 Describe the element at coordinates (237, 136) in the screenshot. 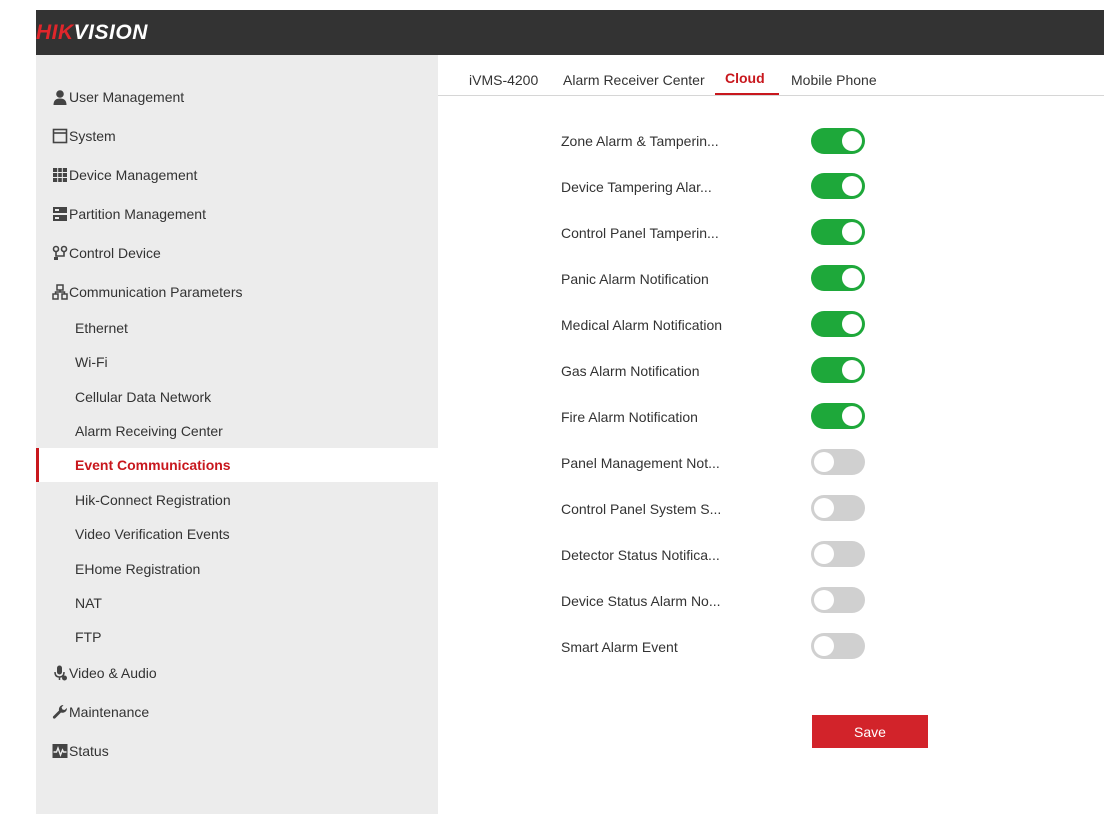

I see `sidebar-item-system: System` at that location.